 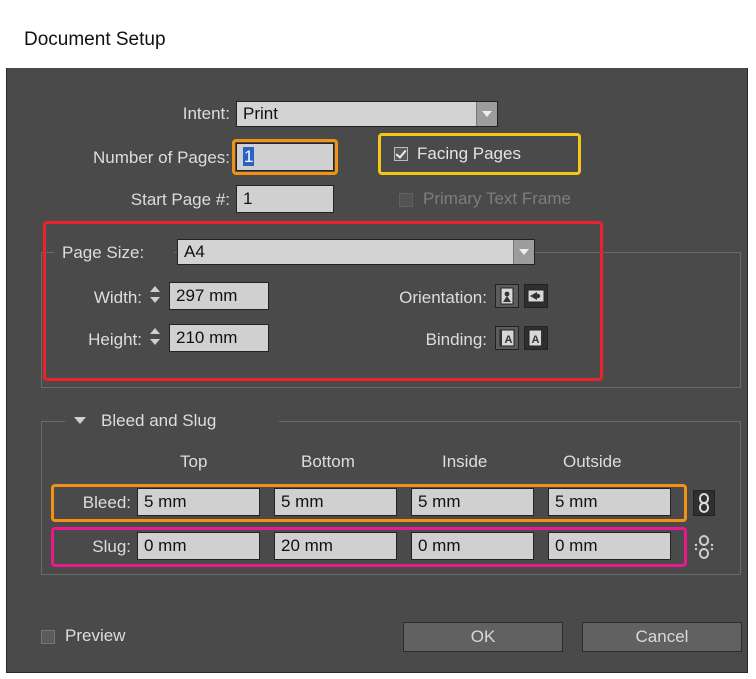 What do you see at coordinates (456, 339) in the screenshot?
I see `binding-label: Binding:` at bounding box center [456, 339].